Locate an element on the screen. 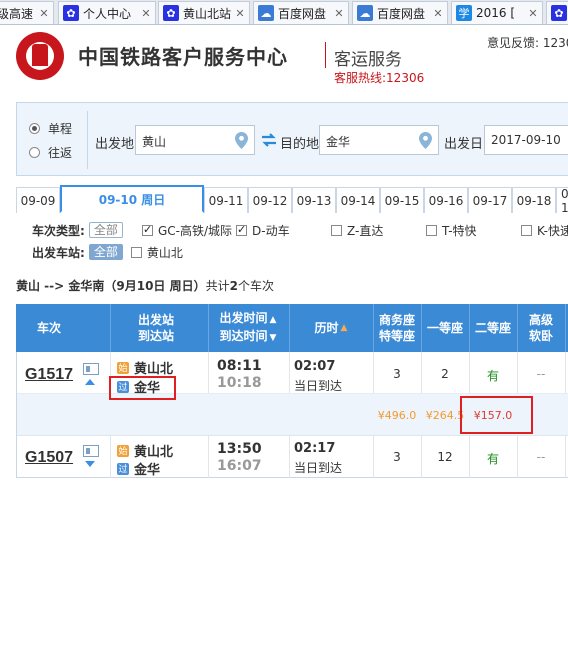 The width and height of the screenshot is (568, 656). date-tab-active: 09-10 周日 is located at coordinates (132, 199).